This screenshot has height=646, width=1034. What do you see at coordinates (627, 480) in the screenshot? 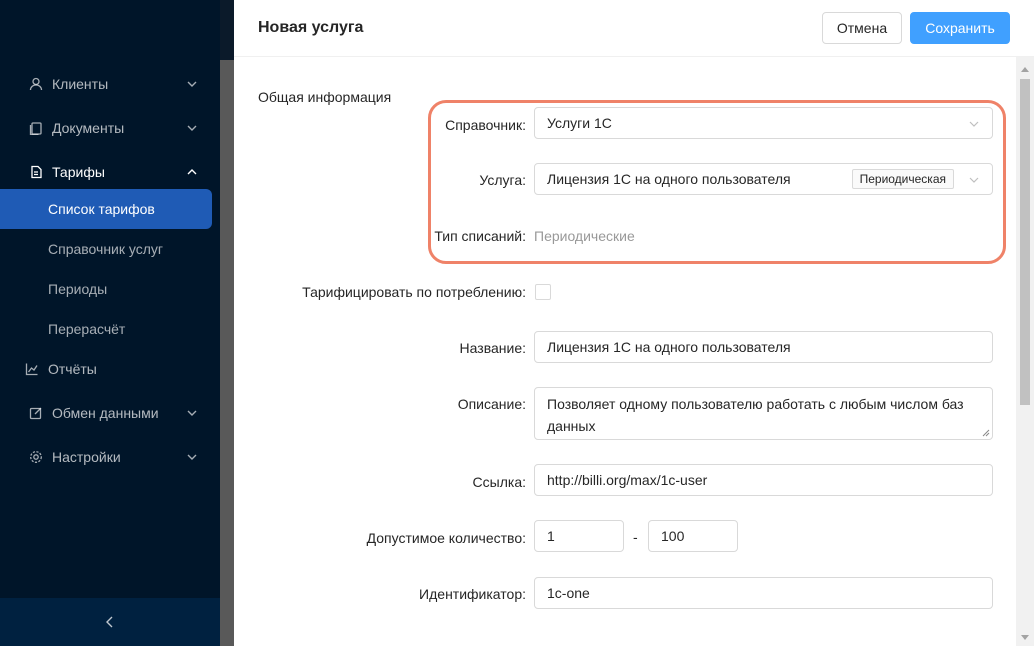
I see `link-value: http://billi.org/max/1c-user` at bounding box center [627, 480].